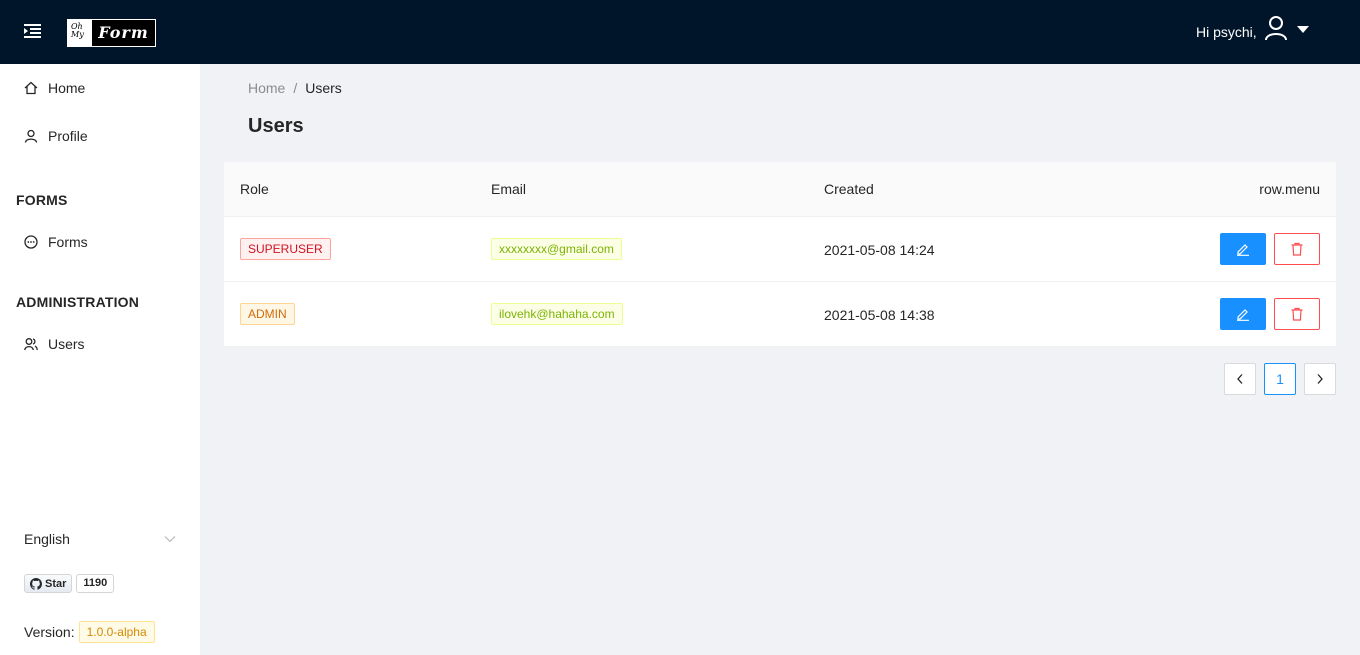  What do you see at coordinates (509, 189) in the screenshot?
I see `column-header-email: Email` at bounding box center [509, 189].